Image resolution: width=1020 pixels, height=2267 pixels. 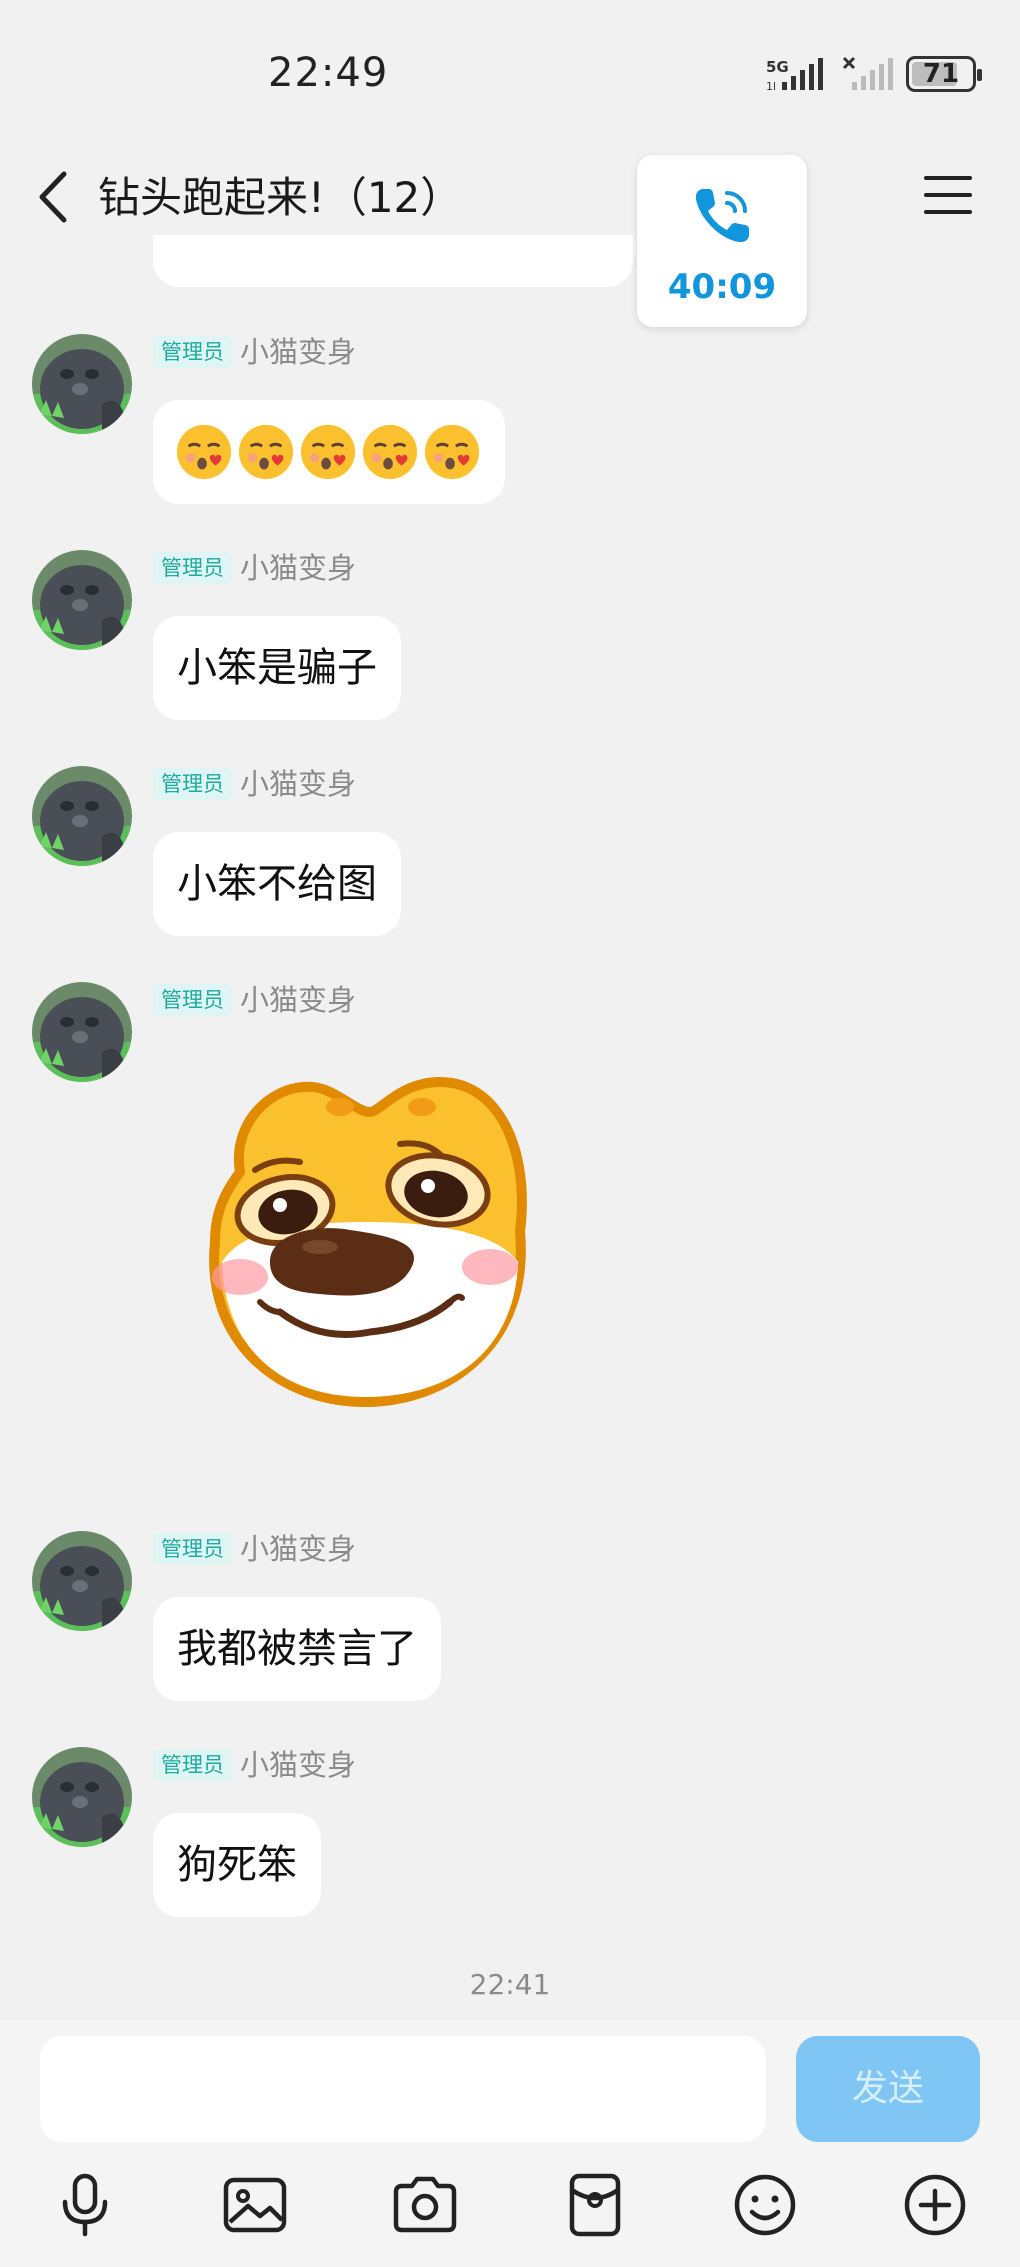 I want to click on input-area: 发送, so click(x=510, y=2143).